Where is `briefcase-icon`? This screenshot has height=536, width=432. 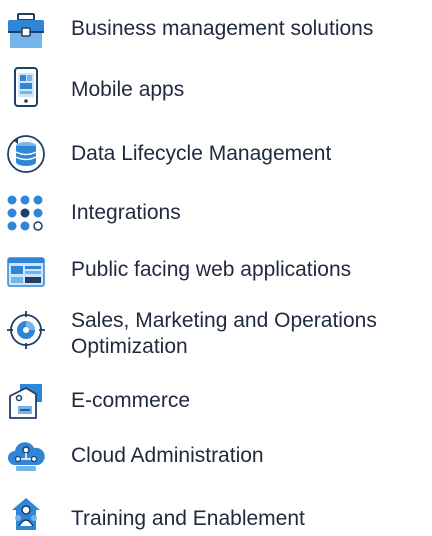 briefcase-icon is located at coordinates (26, 32).